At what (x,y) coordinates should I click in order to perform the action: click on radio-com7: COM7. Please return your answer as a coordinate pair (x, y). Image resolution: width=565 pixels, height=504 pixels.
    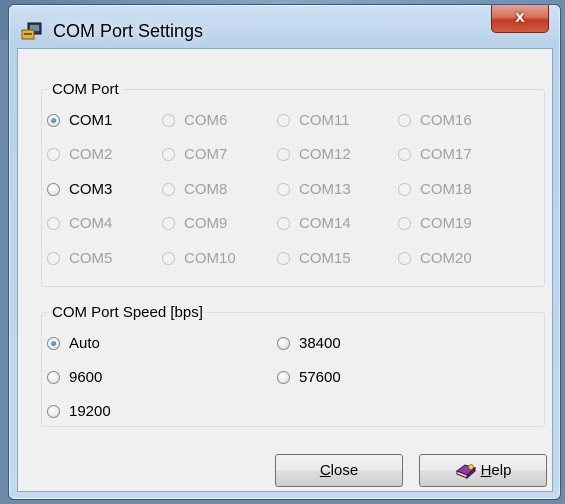
    Looking at the image, I should click on (194, 154).